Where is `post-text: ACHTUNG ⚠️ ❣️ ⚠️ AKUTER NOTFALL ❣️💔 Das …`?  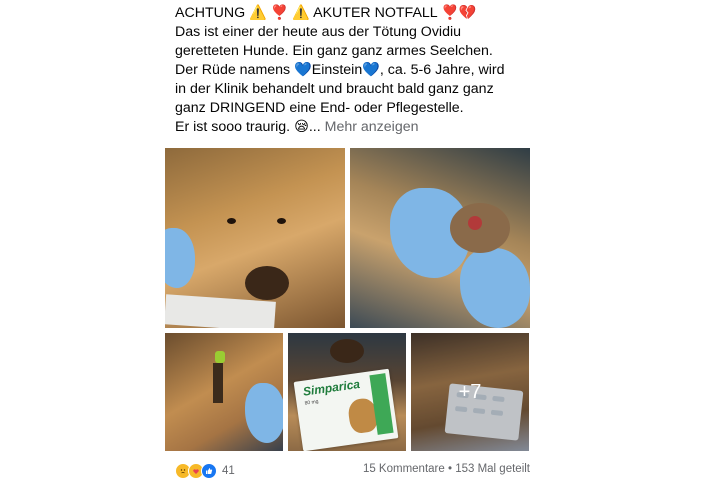 post-text: ACHTUNG ⚠️ ❣️ ⚠️ AKUTER NOTFALL ❣️💔 Das … is located at coordinates (355, 70).